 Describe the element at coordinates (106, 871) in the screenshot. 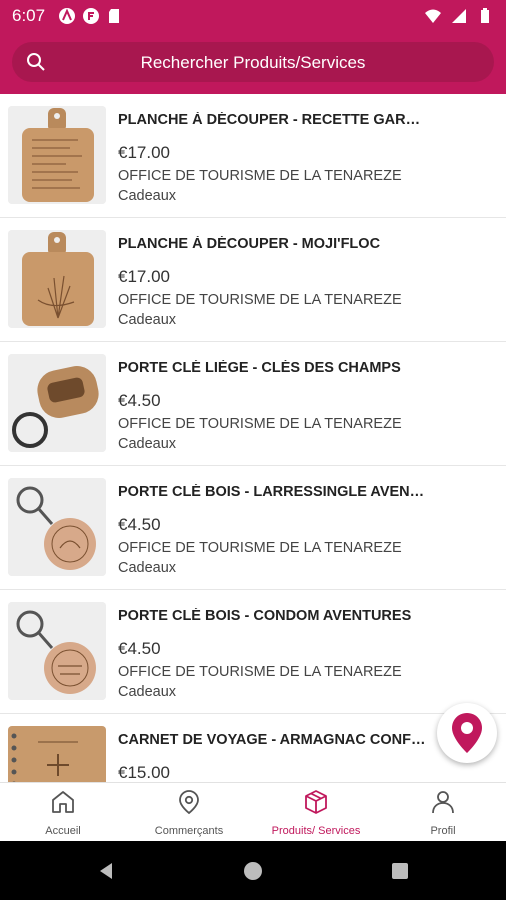

I see `back-icon` at that location.